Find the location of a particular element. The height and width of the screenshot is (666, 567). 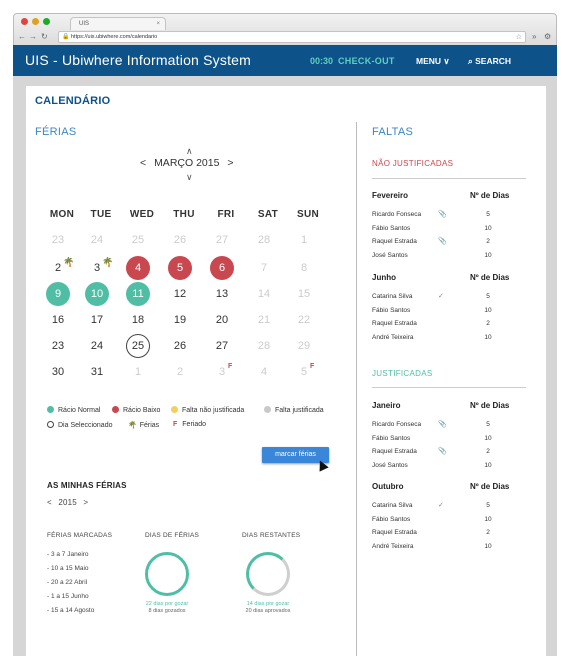

calendar-day: 16 is located at coordinates (58, 320).